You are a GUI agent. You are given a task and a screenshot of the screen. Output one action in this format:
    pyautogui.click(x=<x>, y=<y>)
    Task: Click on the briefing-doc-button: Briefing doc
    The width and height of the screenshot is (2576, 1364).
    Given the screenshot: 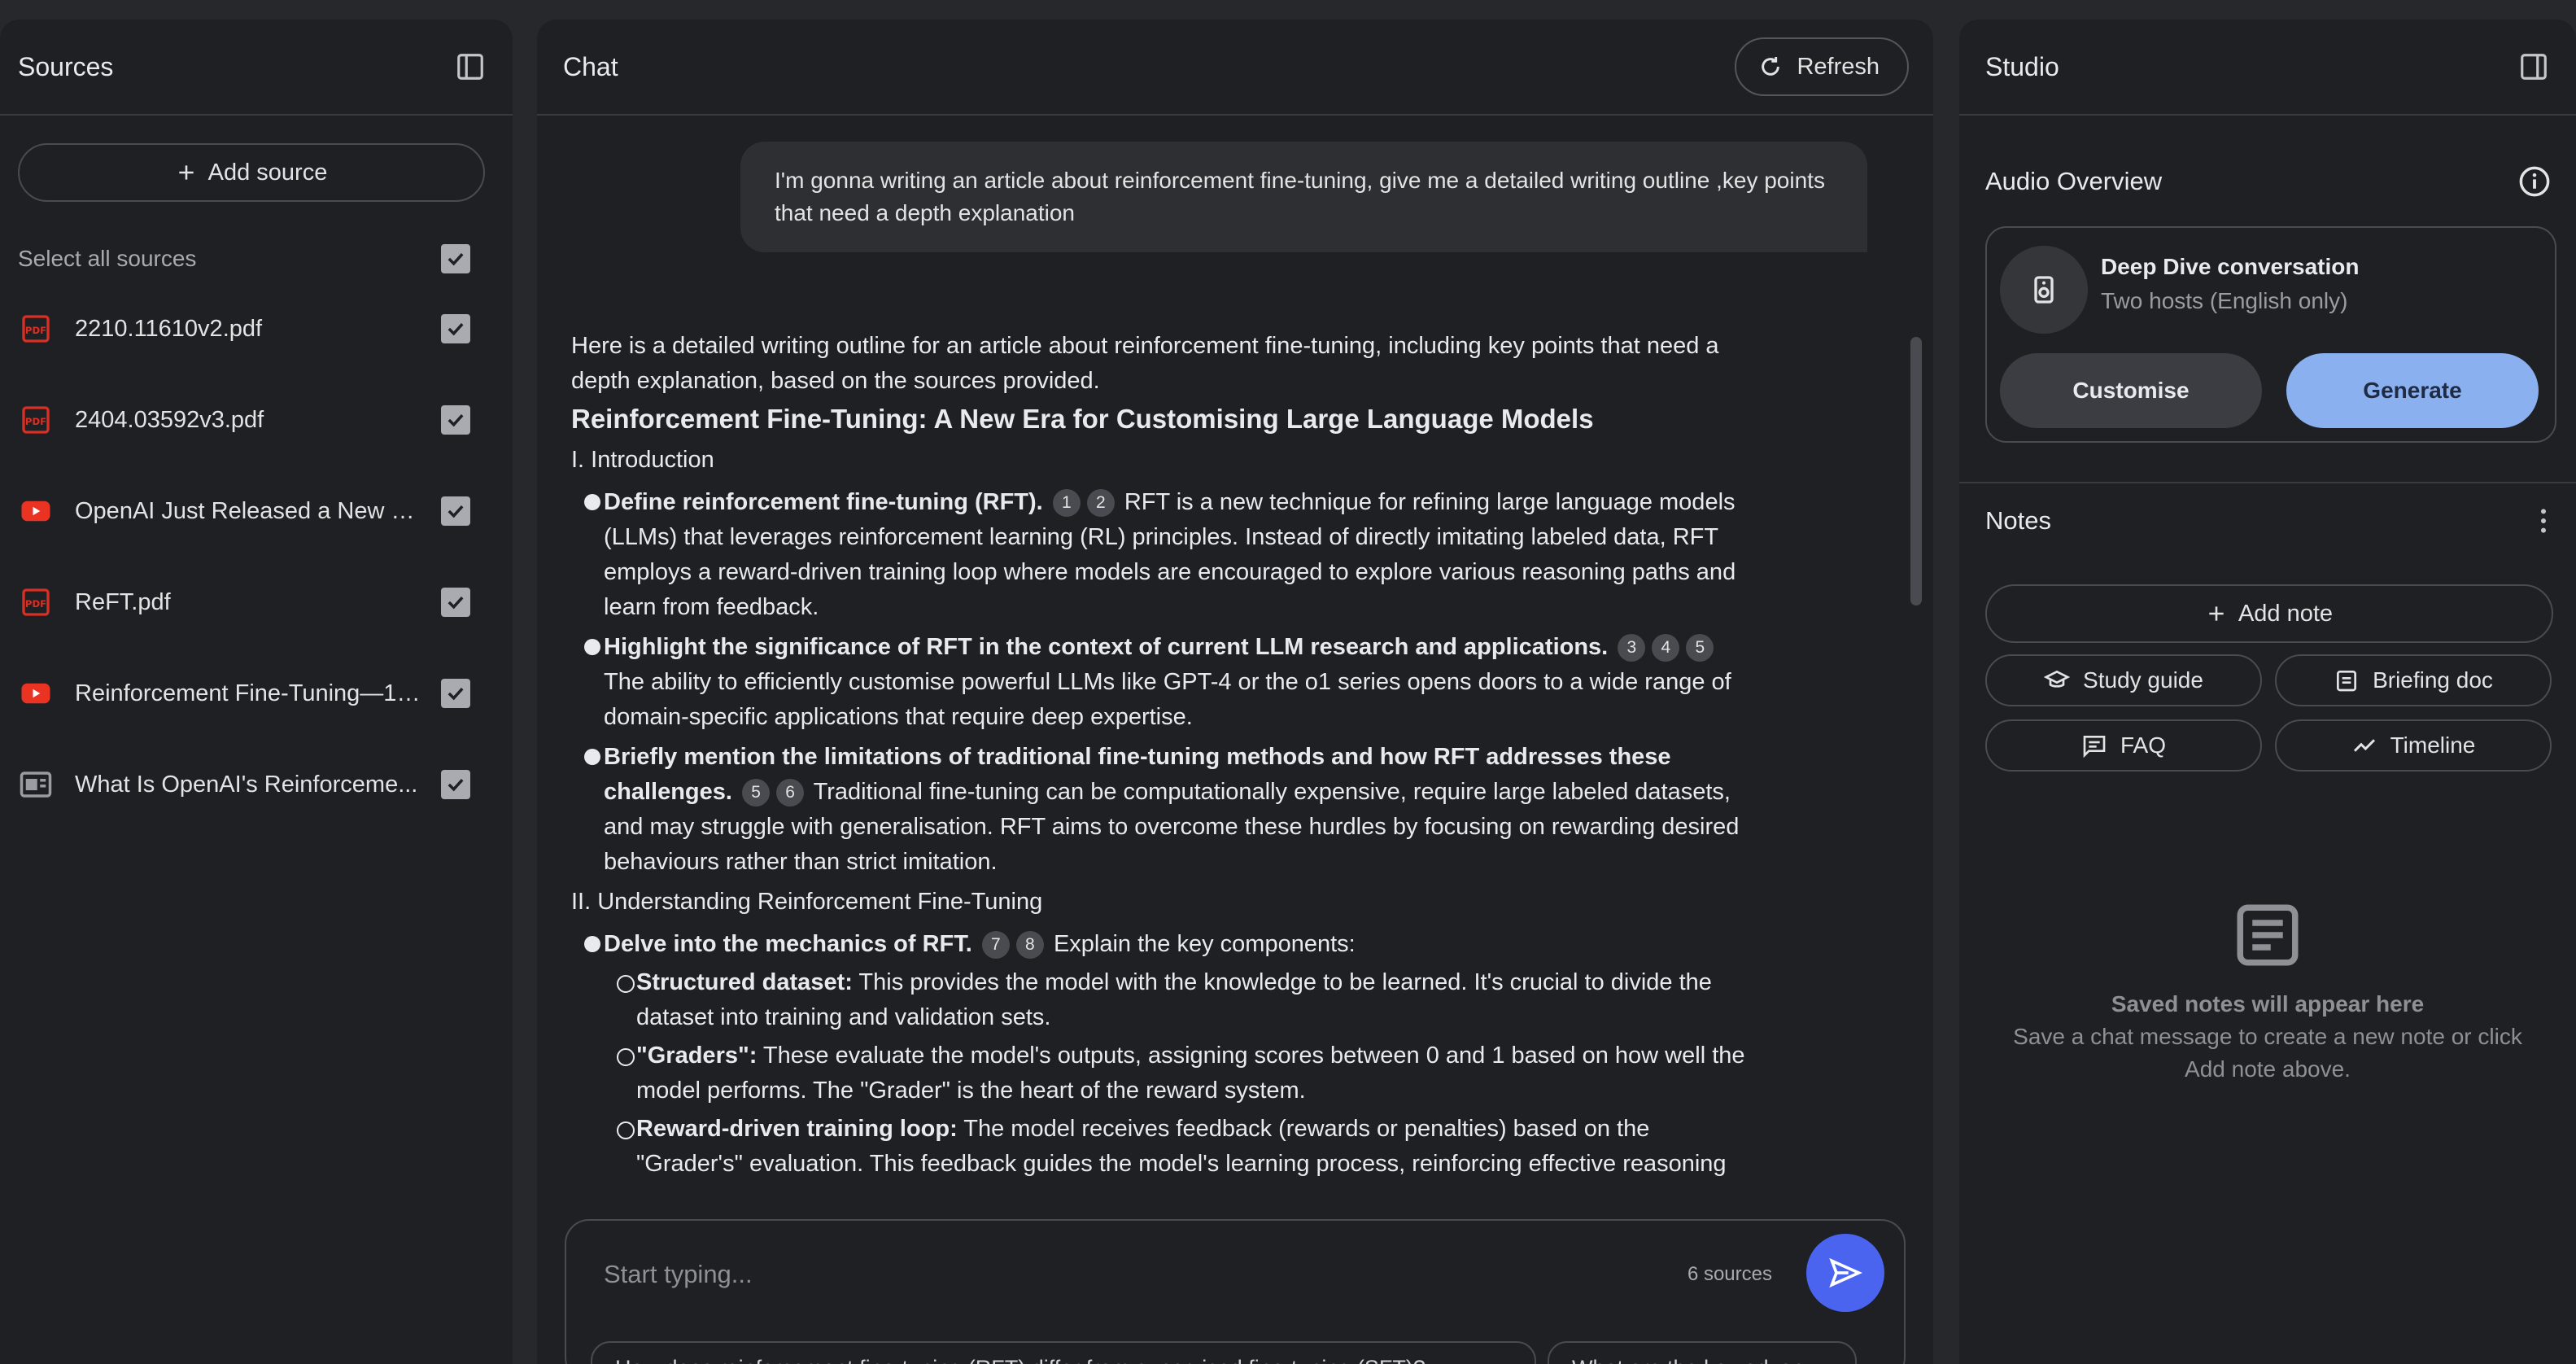 What is the action you would take?
    pyautogui.click(x=2413, y=680)
    